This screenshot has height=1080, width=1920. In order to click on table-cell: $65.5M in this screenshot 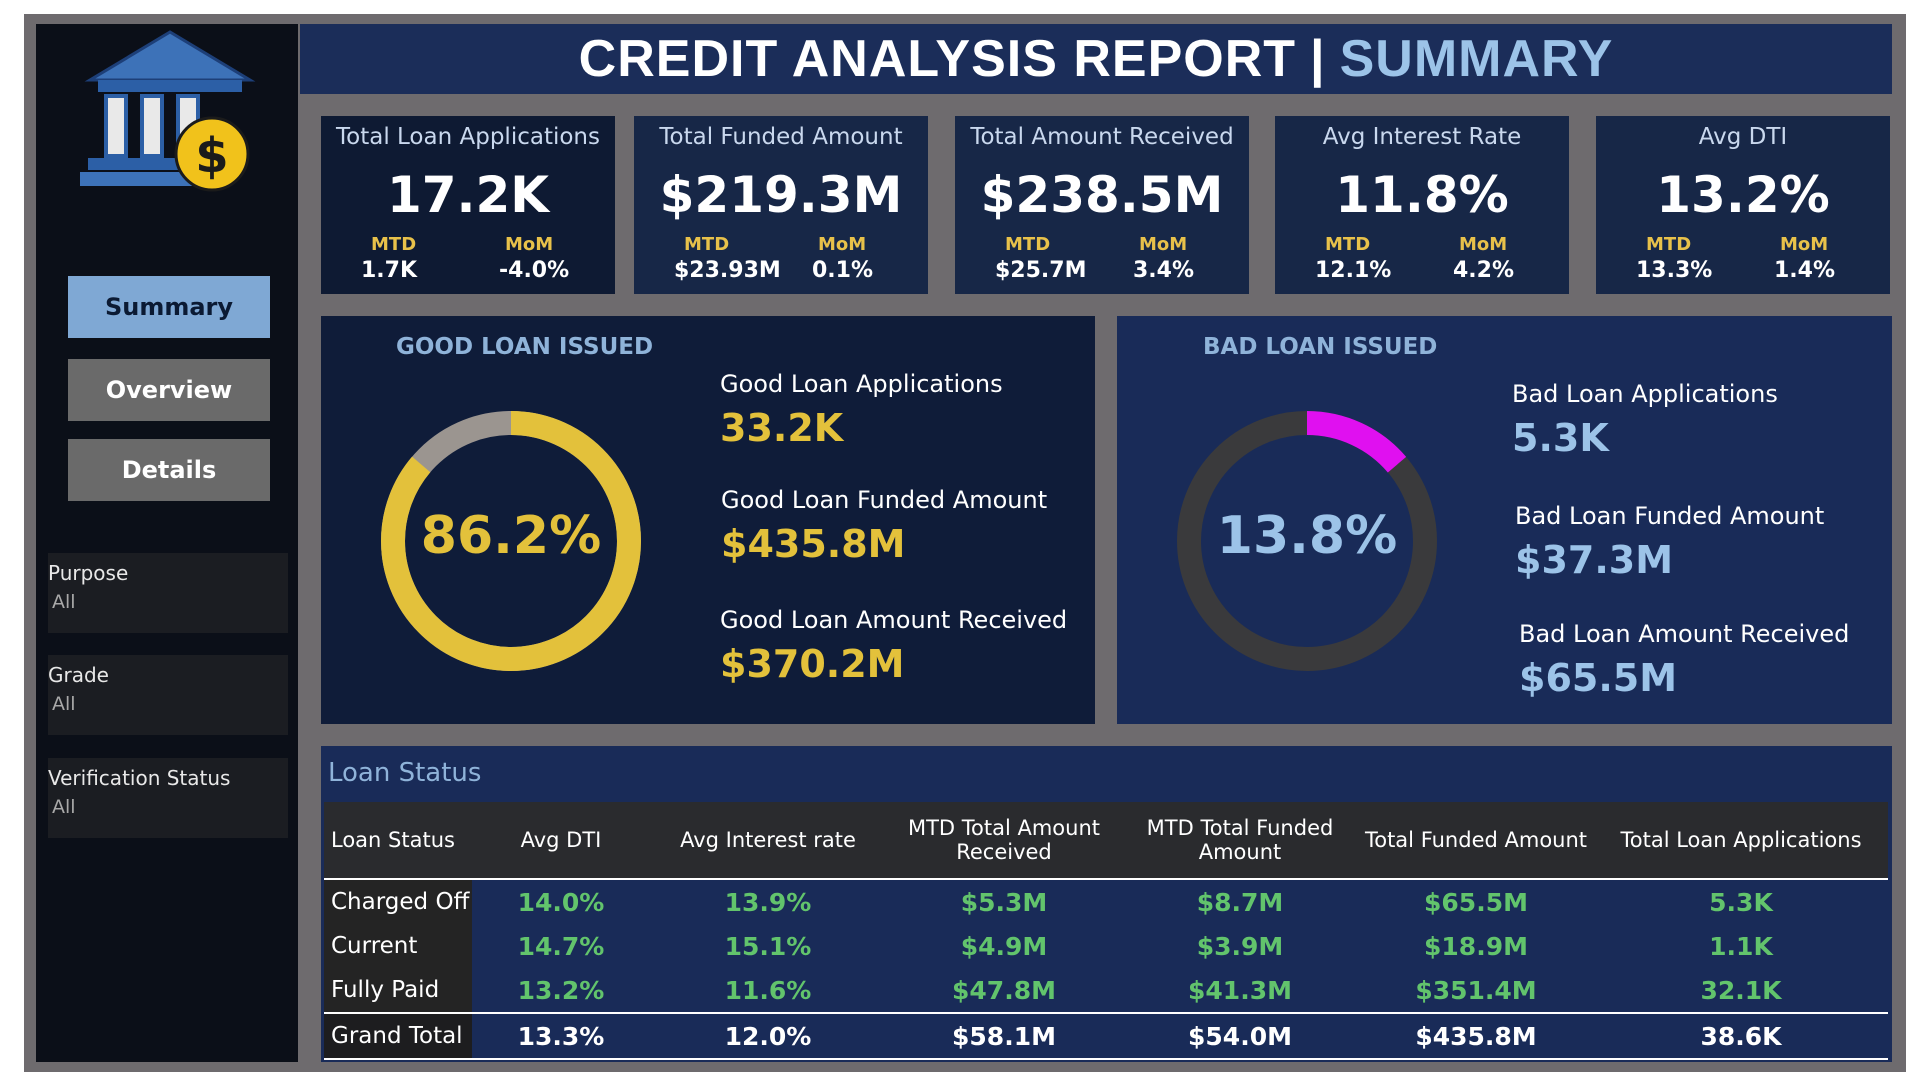, I will do `click(1476, 902)`.